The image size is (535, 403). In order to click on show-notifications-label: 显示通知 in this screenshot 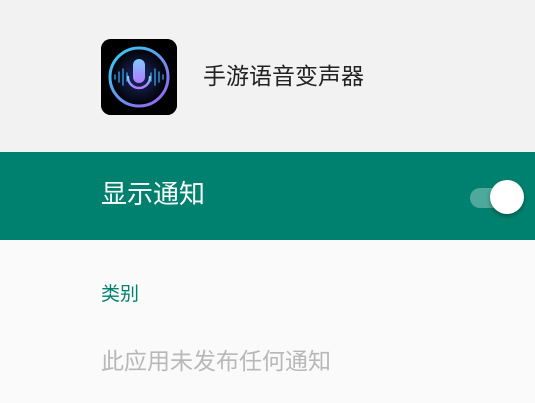, I will do `click(153, 195)`.